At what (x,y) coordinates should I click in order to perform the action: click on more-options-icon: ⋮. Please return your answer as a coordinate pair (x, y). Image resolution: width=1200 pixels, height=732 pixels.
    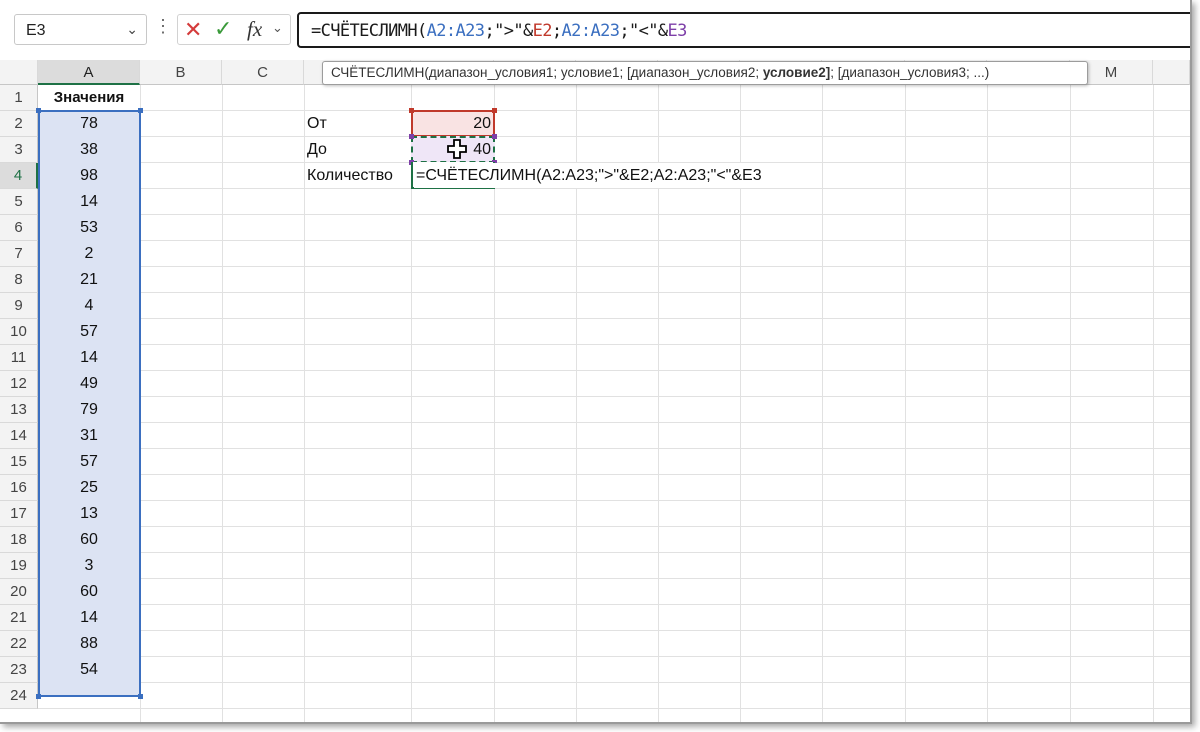
    Looking at the image, I should click on (163, 26).